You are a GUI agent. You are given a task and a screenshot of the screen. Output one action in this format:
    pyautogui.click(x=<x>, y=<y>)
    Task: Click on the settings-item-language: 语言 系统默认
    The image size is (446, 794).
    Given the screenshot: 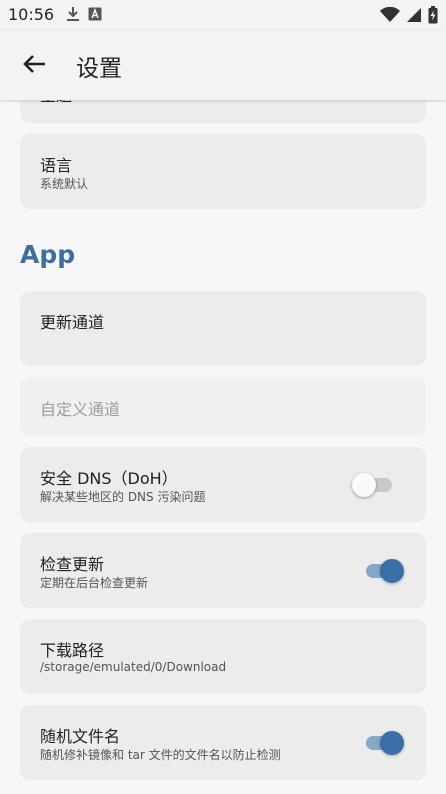 What is the action you would take?
    pyautogui.click(x=223, y=171)
    